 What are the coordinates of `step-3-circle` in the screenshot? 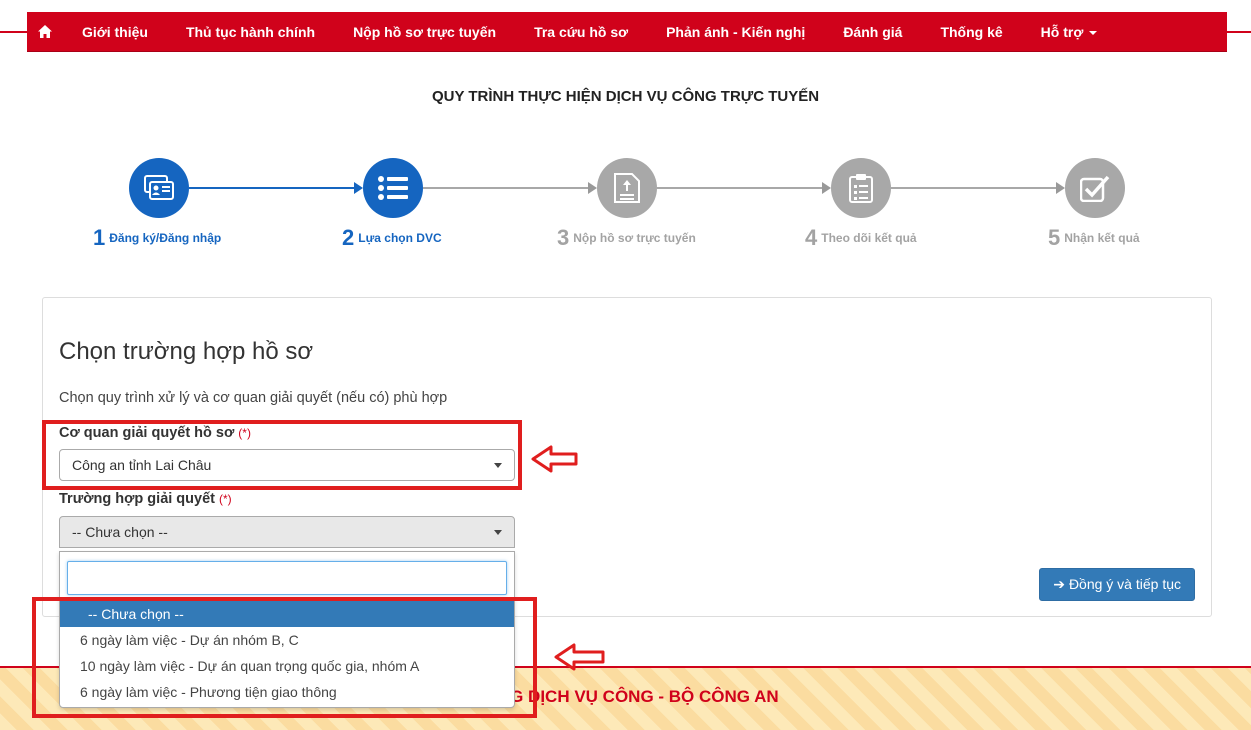 It's located at (627, 188).